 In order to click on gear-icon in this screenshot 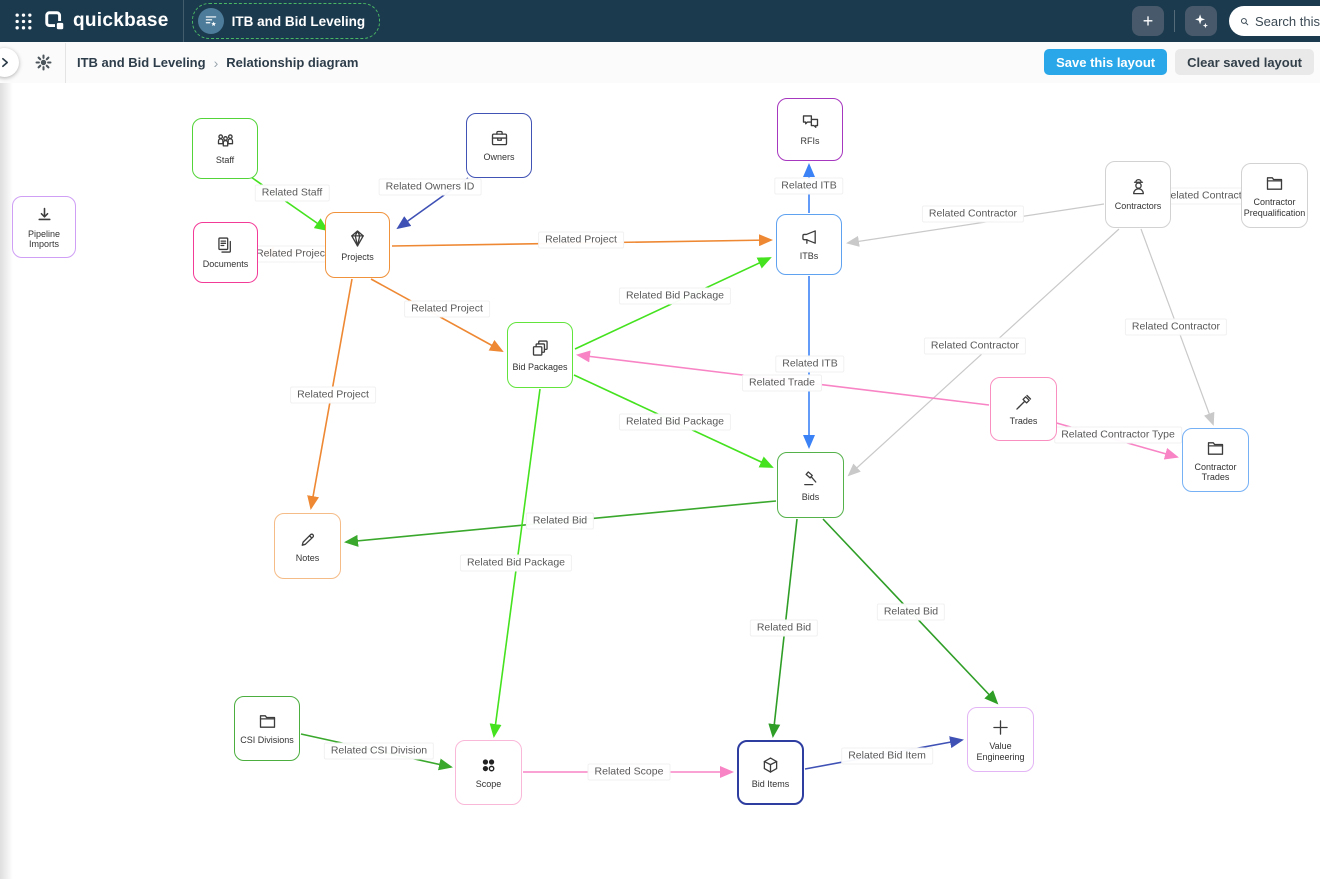, I will do `click(43, 62)`.